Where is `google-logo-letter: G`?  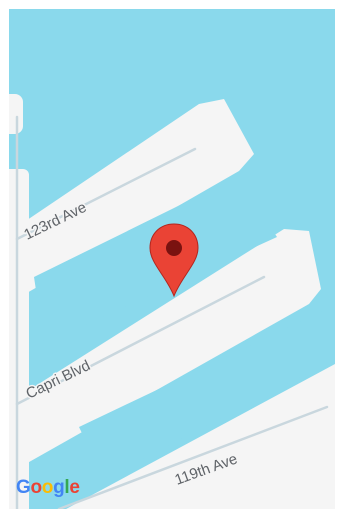
google-logo-letter: G is located at coordinates (23, 487).